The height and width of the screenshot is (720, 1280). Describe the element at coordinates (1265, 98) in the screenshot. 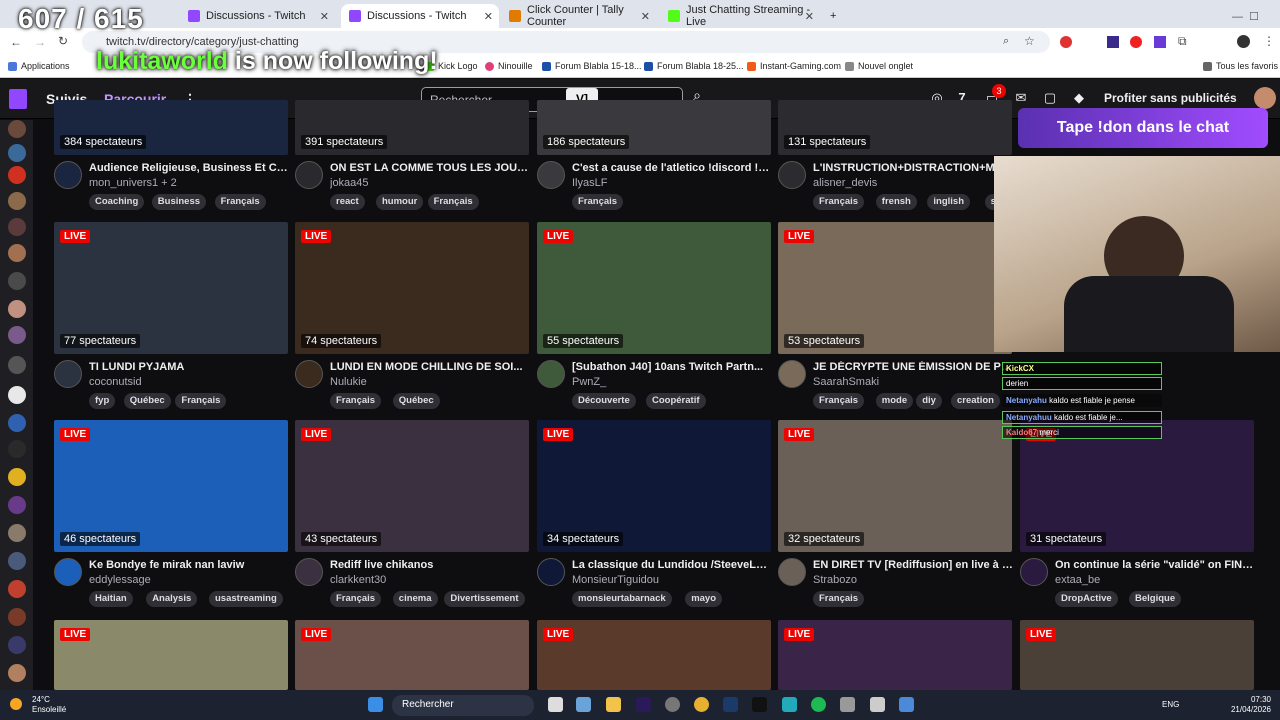

I see `avatar` at that location.